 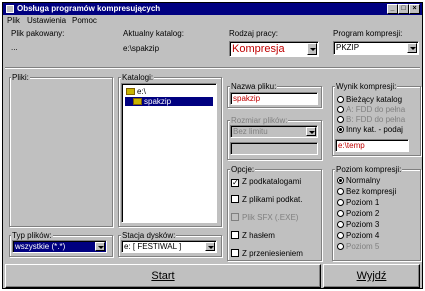 What do you see at coordinates (264, 217) in the screenshot?
I see `opcja-sfx: Plik SFX (.EXE)` at bounding box center [264, 217].